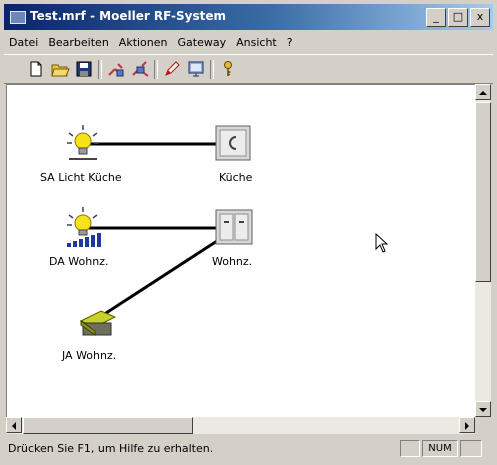 The height and width of the screenshot is (465, 497). Describe the element at coordinates (85, 227) in the screenshot. I see `dimmer-light-icon` at that location.